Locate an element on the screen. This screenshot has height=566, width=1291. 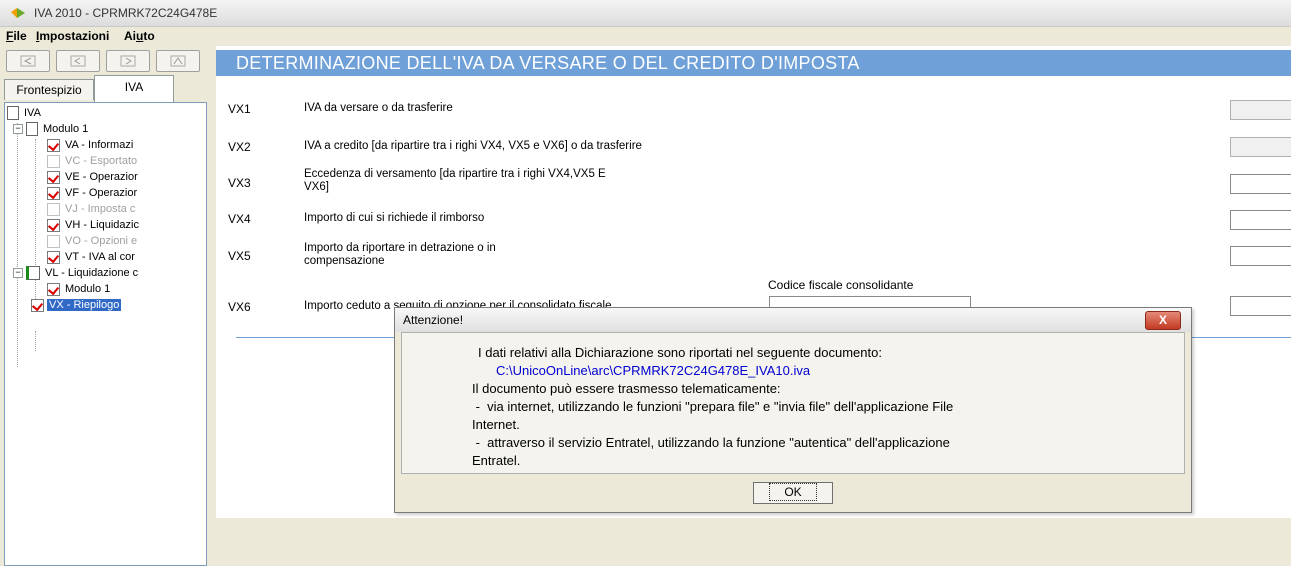
tree-node-vj: VJ - Imposta c is located at coordinates (92, 209).